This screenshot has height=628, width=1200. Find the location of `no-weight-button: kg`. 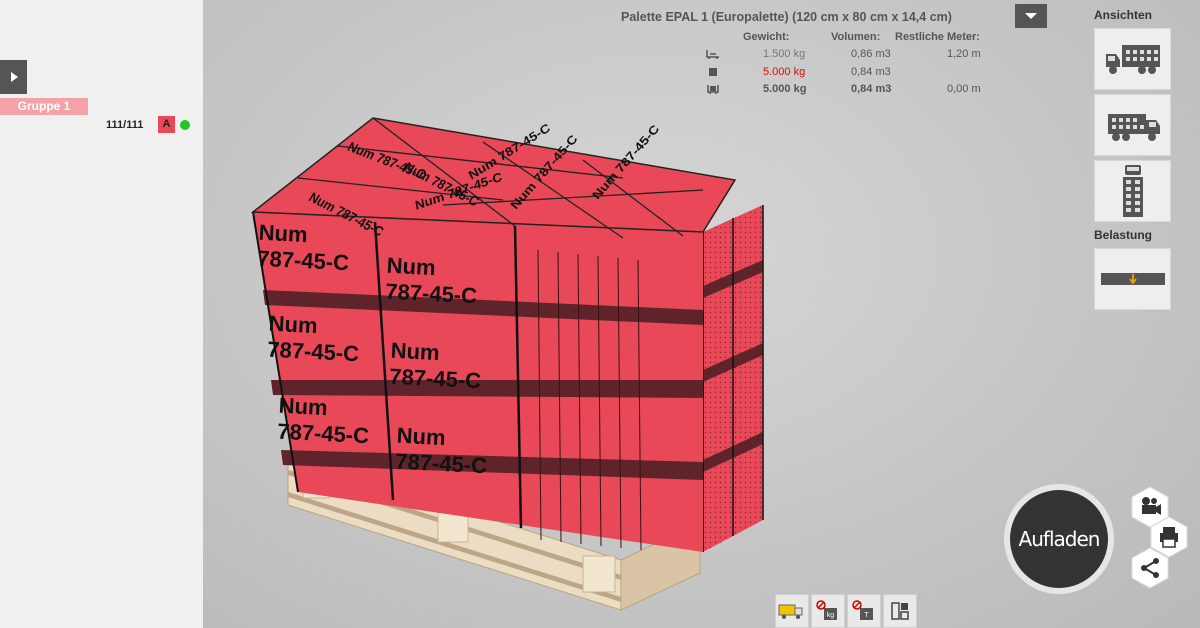

no-weight-button: kg is located at coordinates (828, 611).